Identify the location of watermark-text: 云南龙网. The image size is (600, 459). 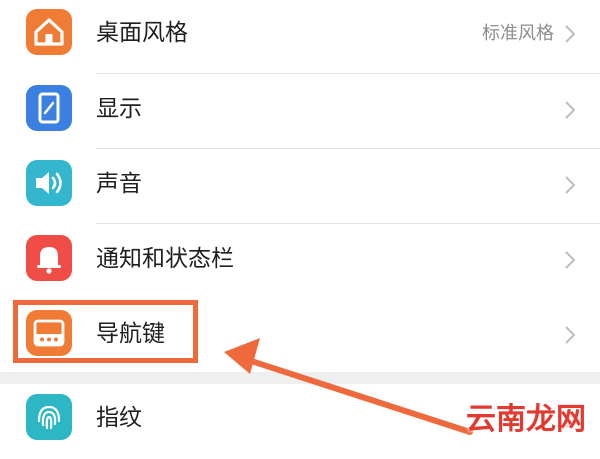
(526, 419).